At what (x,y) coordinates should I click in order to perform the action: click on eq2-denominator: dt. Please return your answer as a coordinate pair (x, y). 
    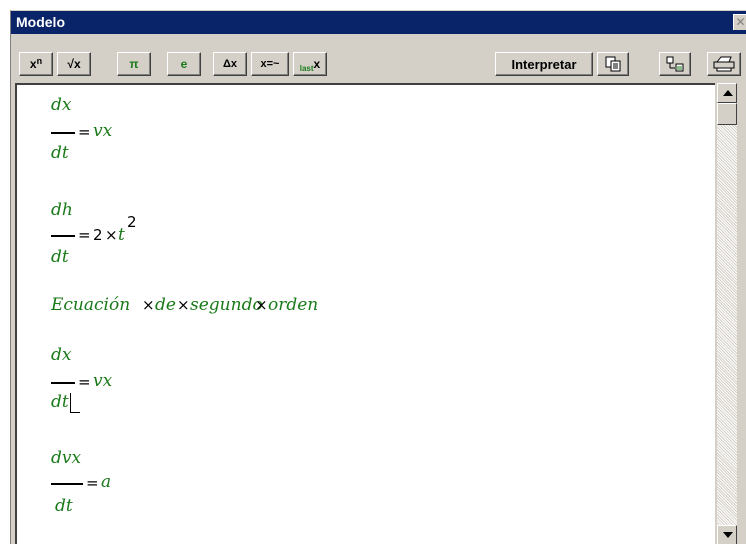
    Looking at the image, I should click on (60, 257).